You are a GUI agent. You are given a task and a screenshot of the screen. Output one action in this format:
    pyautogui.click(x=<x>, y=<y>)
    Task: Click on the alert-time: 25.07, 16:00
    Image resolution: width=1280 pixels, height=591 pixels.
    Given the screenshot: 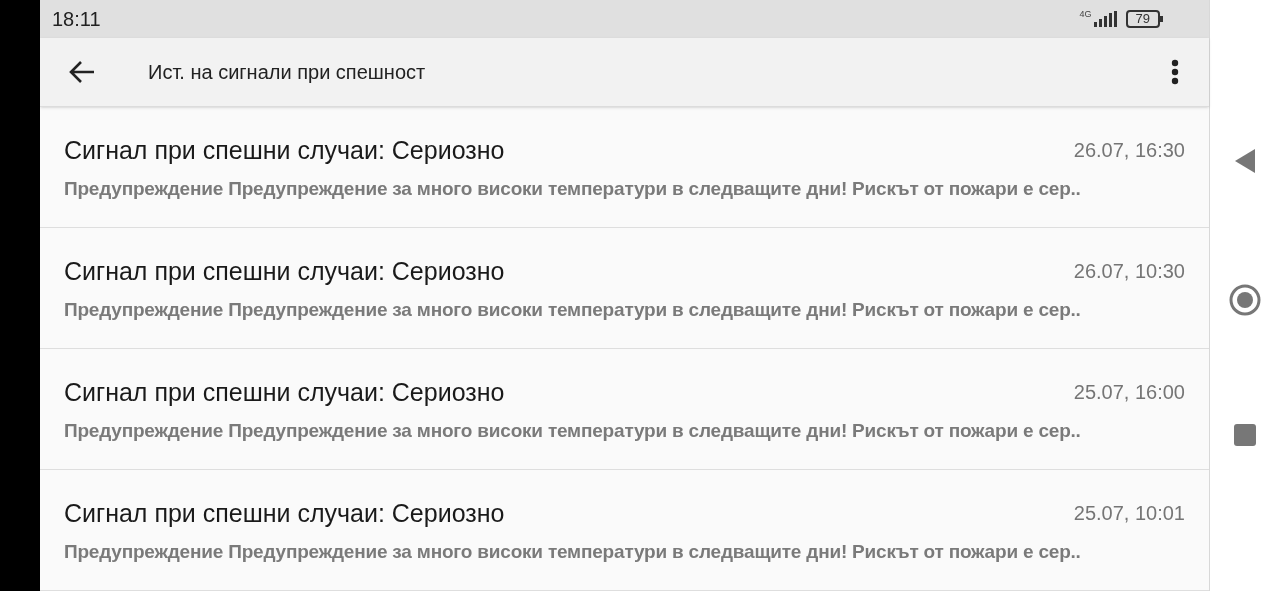 What is the action you would take?
    pyautogui.click(x=1129, y=392)
    